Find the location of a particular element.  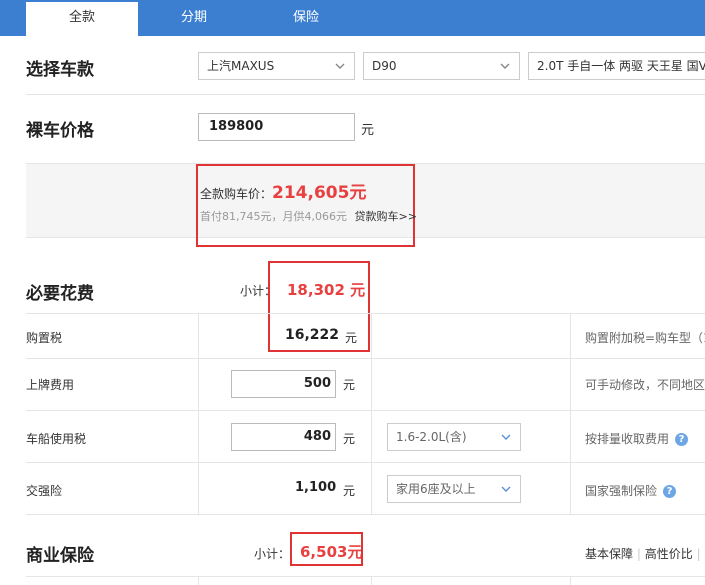

tab-full-payment: 全款 is located at coordinates (82, 18).